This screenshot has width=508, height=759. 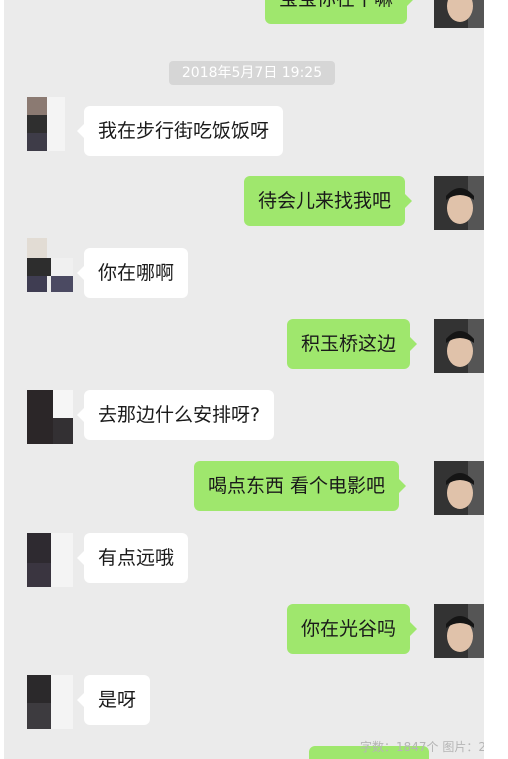 What do you see at coordinates (428, 747) in the screenshot?
I see `word-image-counter: 字数：1847个 图片：25张` at bounding box center [428, 747].